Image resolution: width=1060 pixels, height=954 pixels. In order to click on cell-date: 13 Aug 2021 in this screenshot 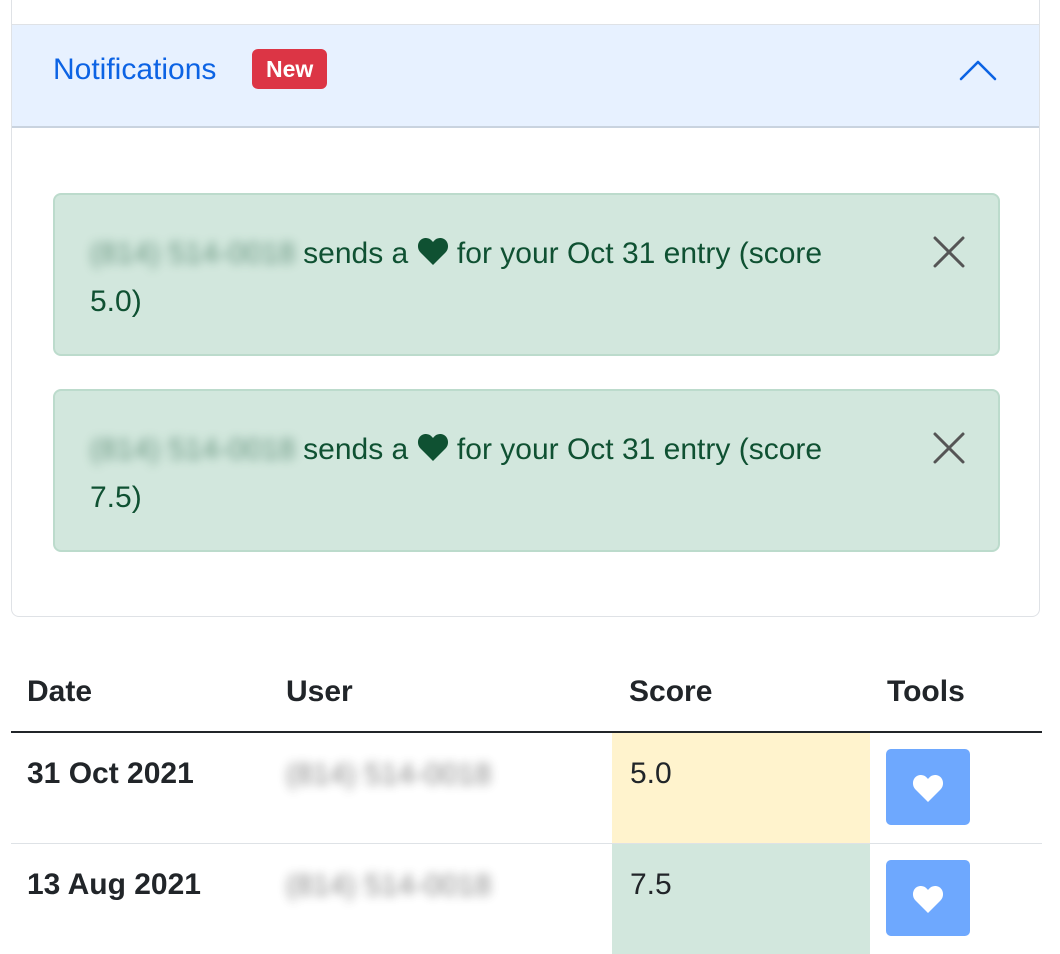, I will do `click(114, 884)`.